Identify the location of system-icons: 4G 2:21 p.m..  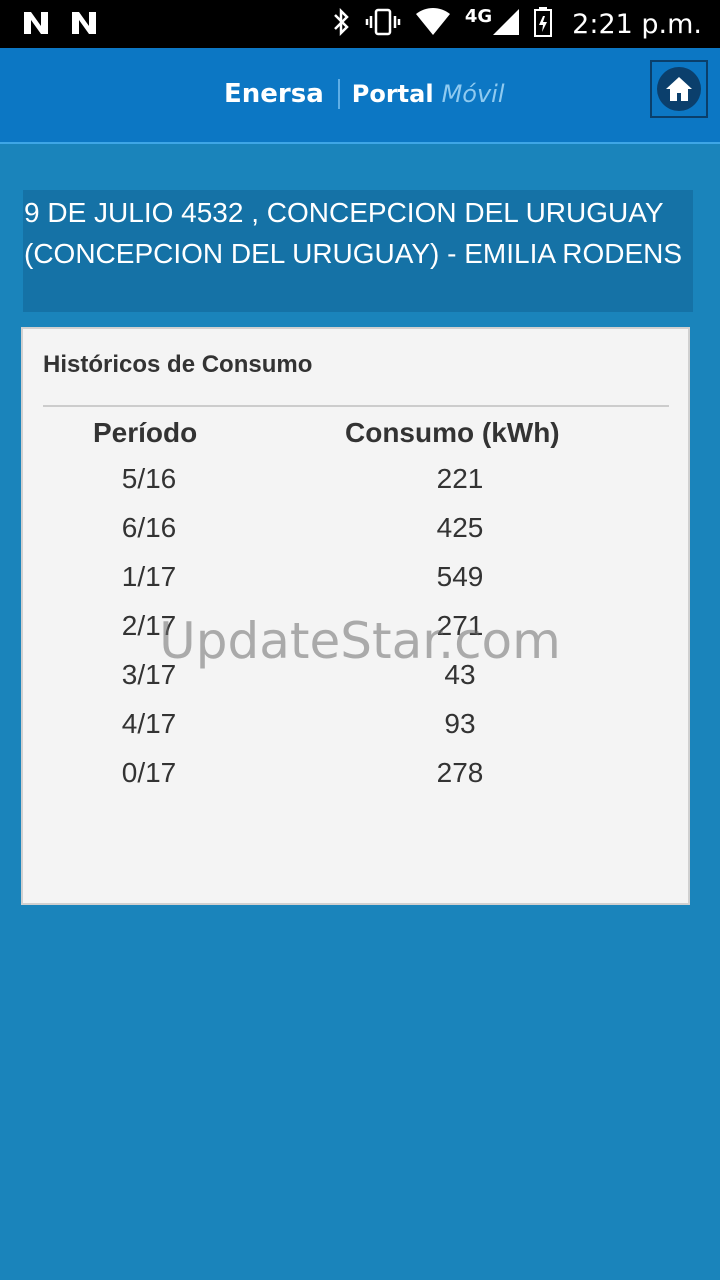
(516, 24).